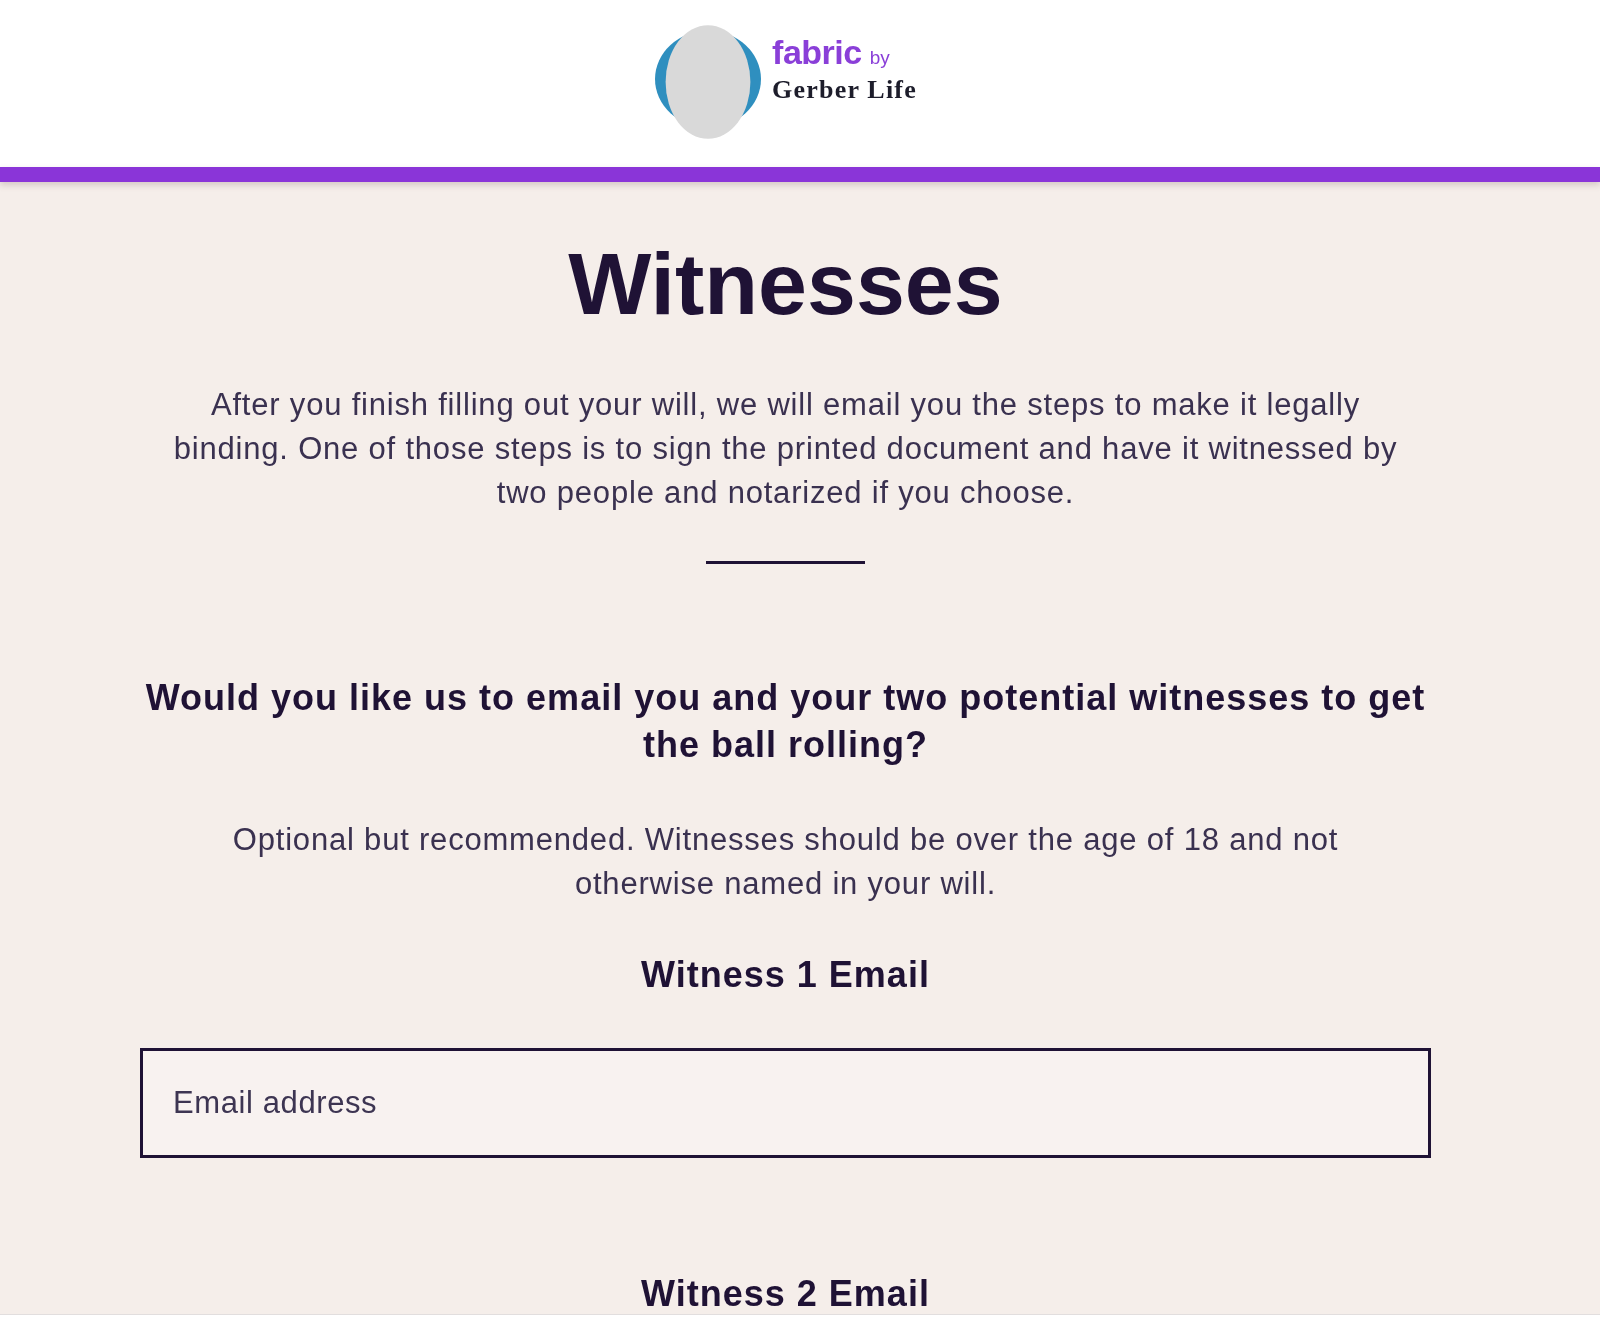 The image size is (1600, 1340). I want to click on logo-emblem-icon, so click(708, 82).